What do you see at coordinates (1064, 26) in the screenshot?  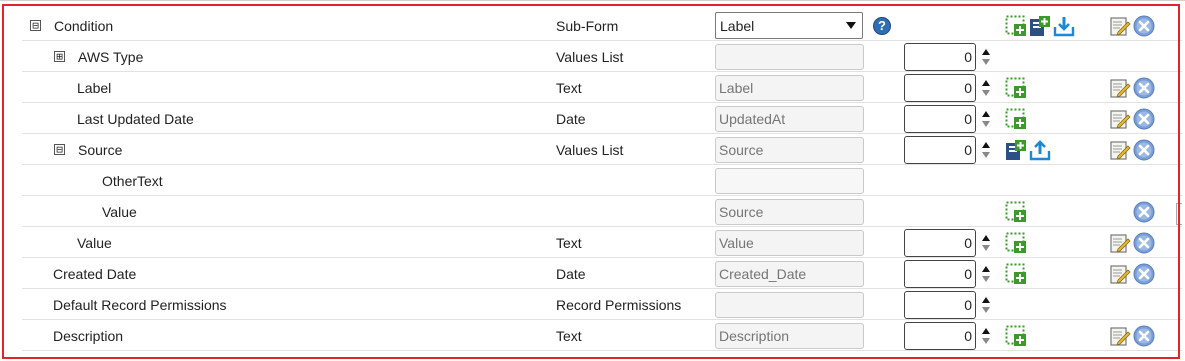 I see `download-icon` at bounding box center [1064, 26].